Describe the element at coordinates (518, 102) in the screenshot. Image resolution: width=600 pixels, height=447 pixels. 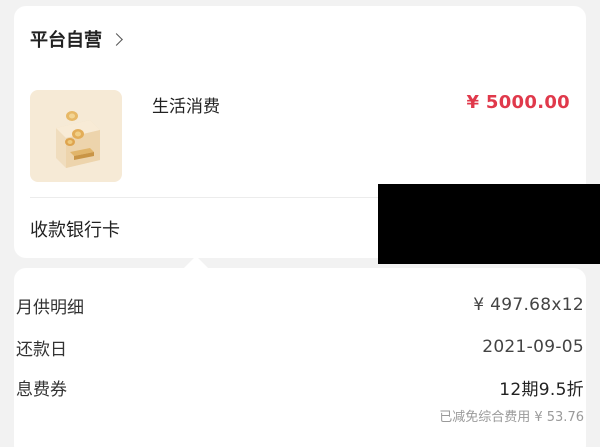
I see `product-price: ¥ 5000.00` at that location.